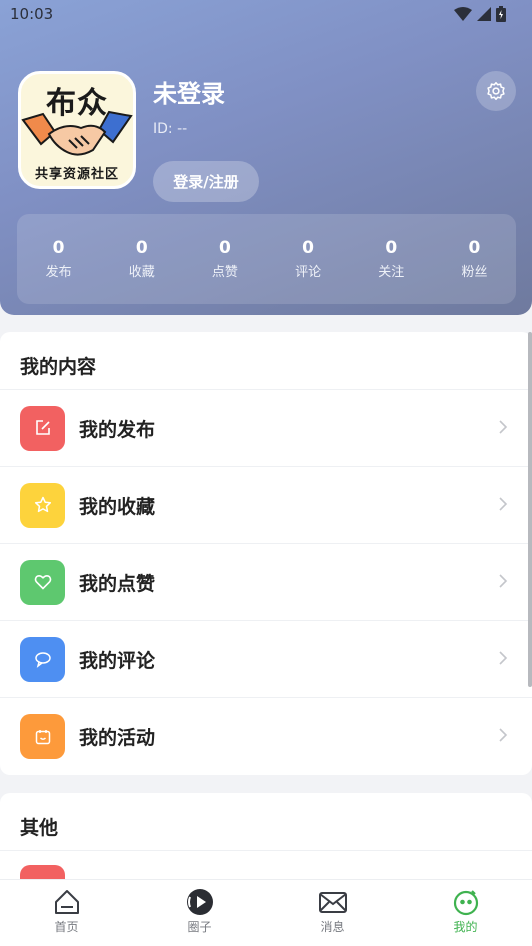 This screenshot has width=532, height=946. I want to click on stat-label: 粉丝, so click(474, 272).